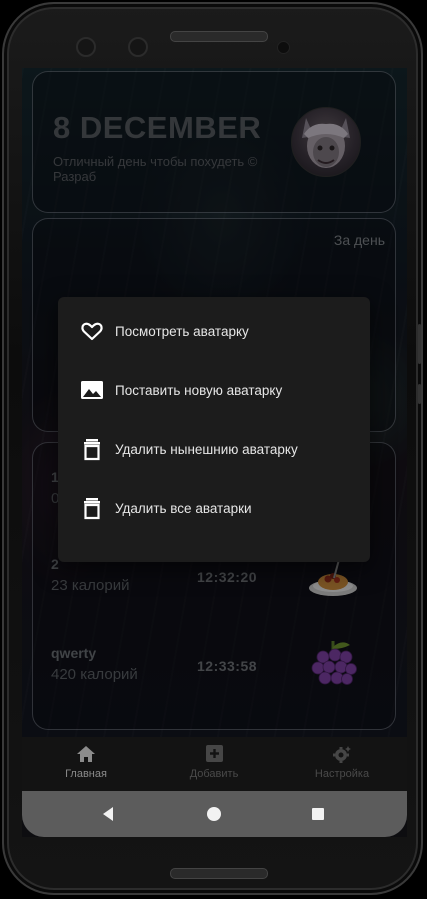 Image resolution: width=427 pixels, height=899 pixels. I want to click on earpiece-speaker, so click(219, 36).